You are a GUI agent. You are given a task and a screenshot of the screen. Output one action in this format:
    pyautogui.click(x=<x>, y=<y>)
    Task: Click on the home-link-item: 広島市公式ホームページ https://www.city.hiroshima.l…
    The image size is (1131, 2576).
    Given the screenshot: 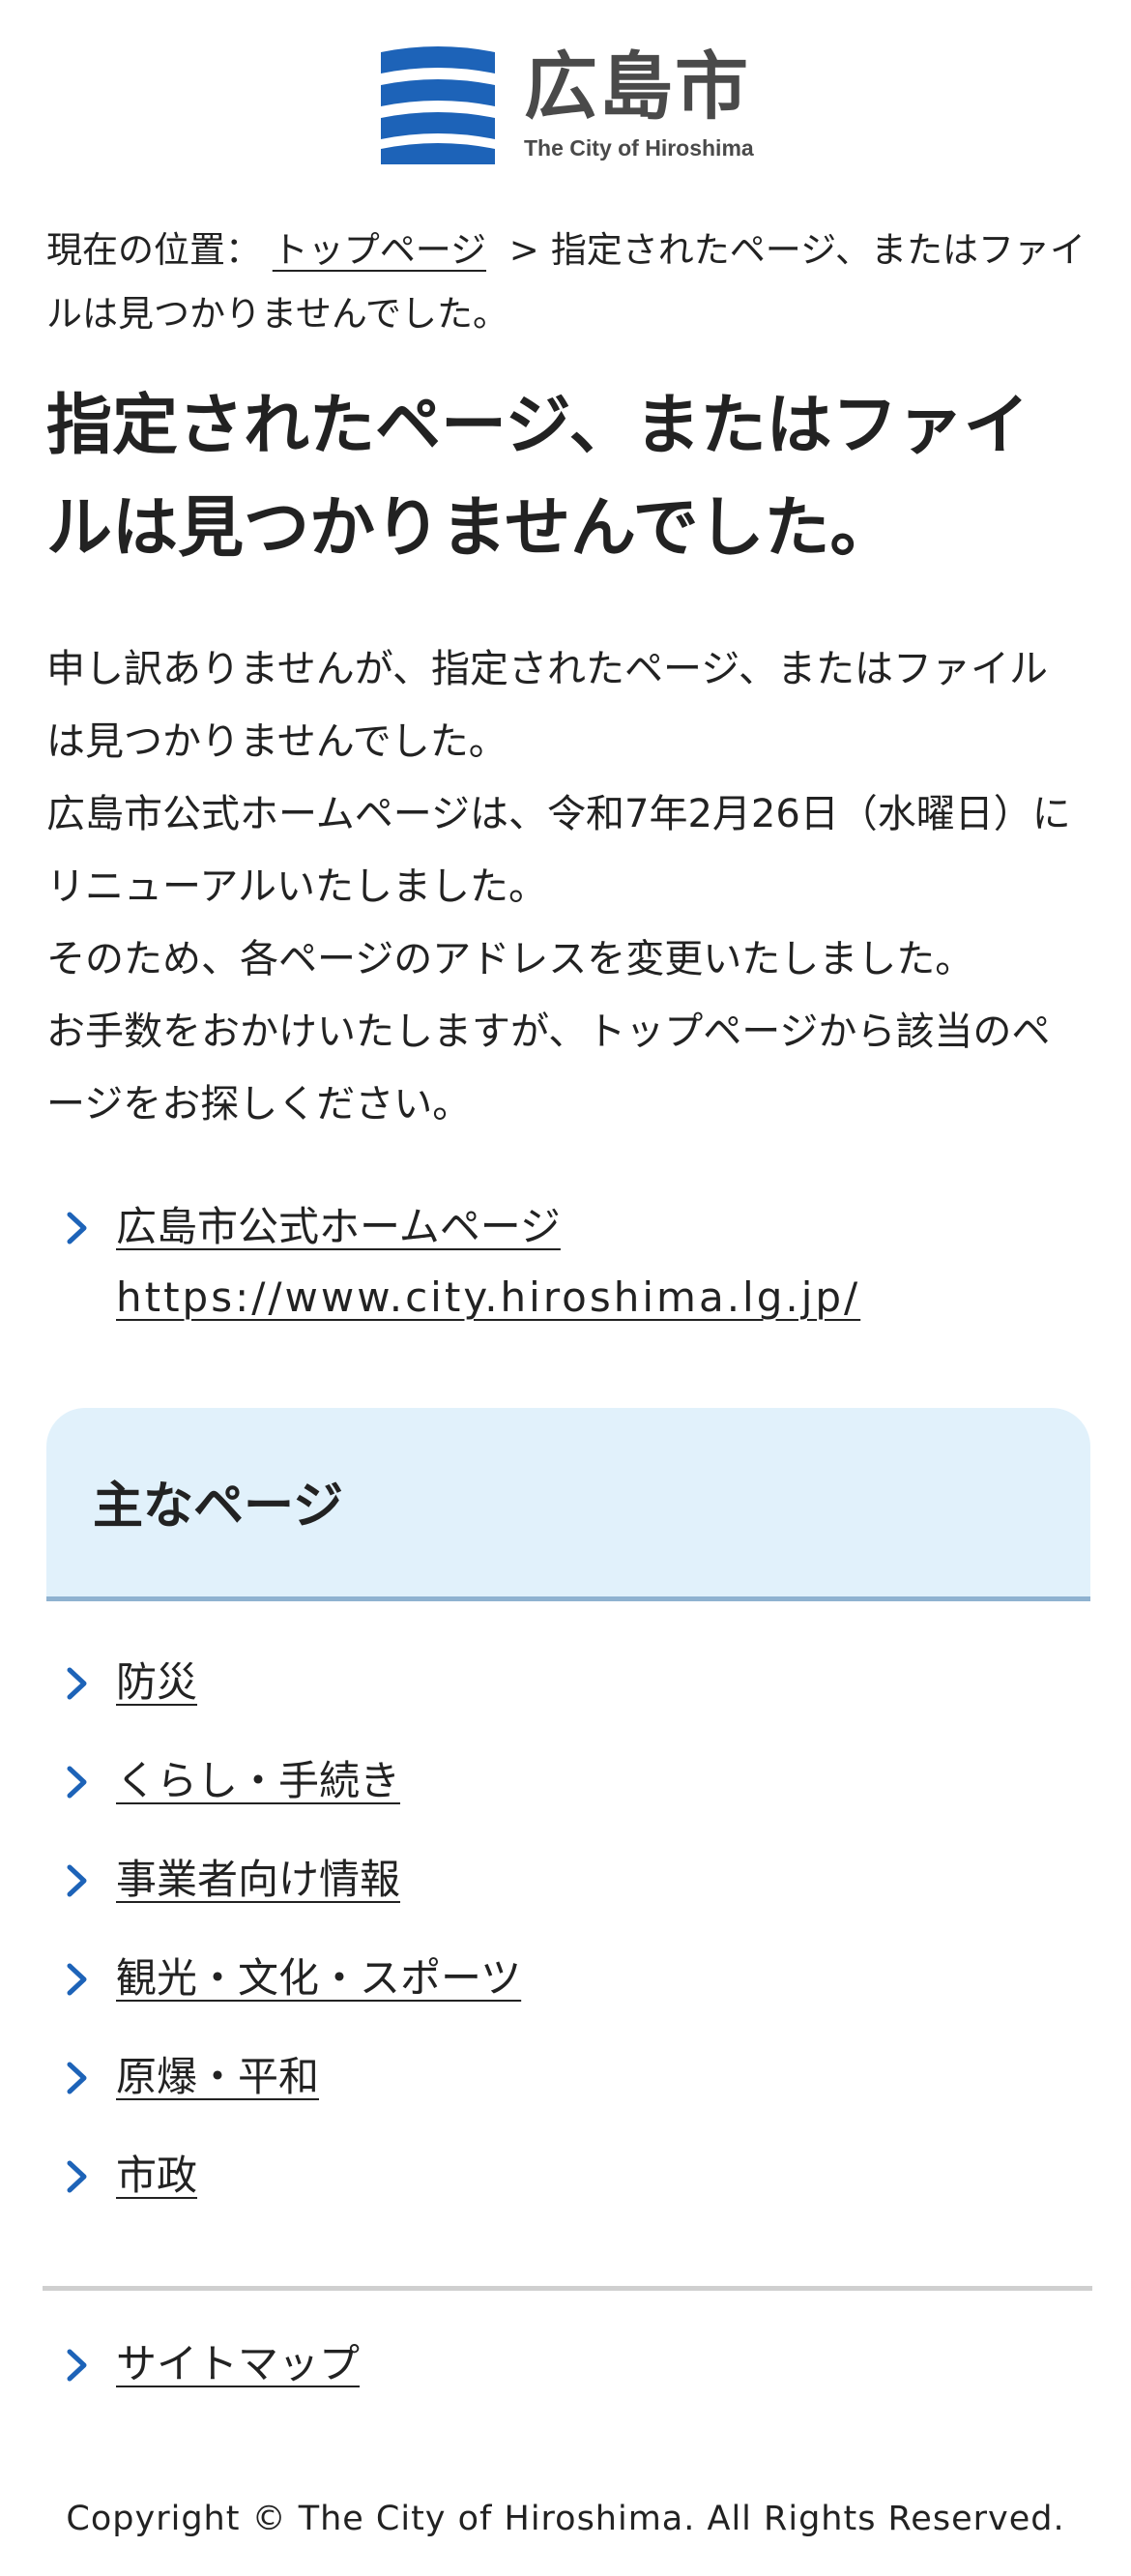 What is the action you would take?
    pyautogui.click(x=566, y=1261)
    